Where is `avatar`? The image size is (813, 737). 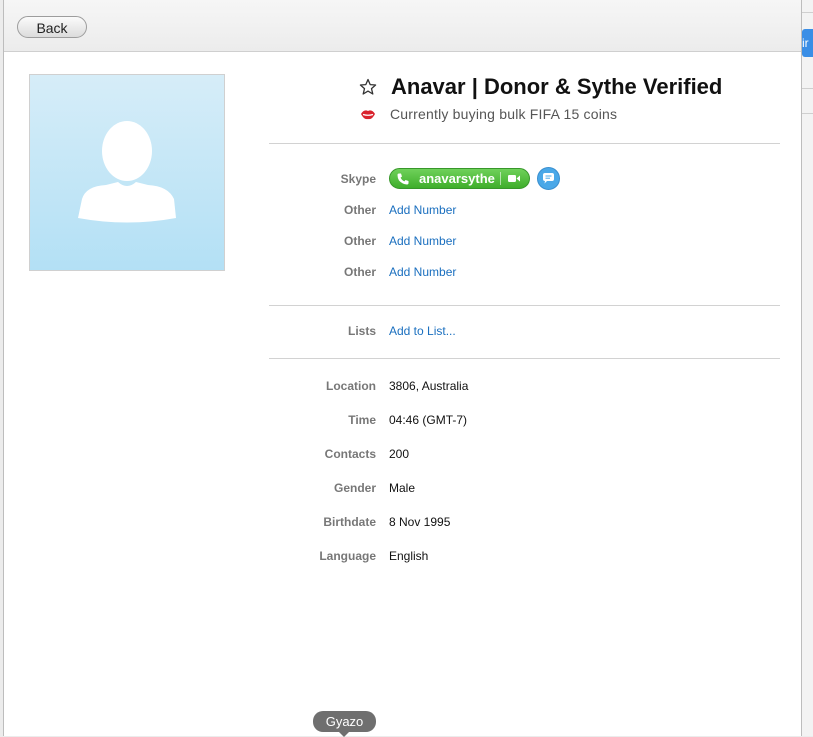 avatar is located at coordinates (127, 172).